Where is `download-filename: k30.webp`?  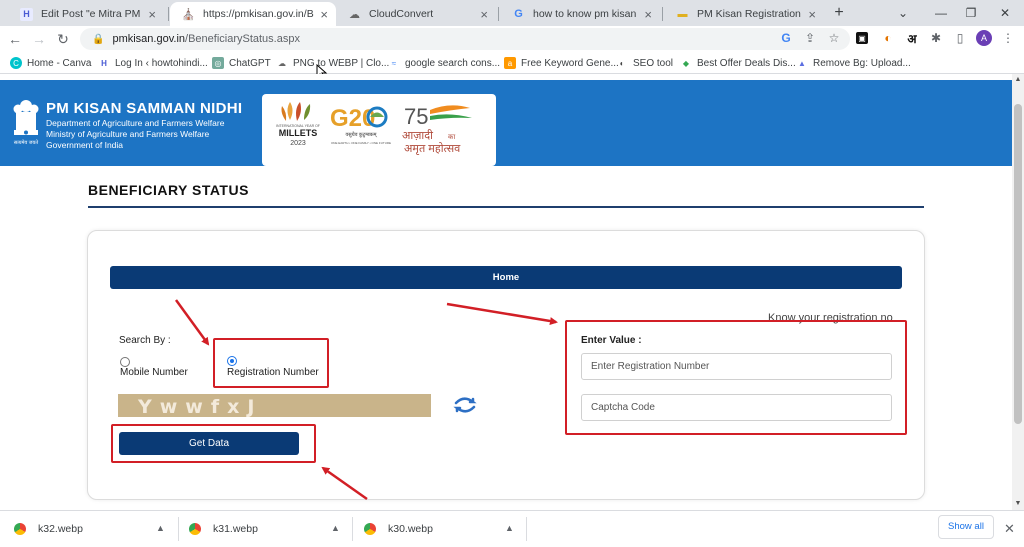 download-filename: k30.webp is located at coordinates (410, 529).